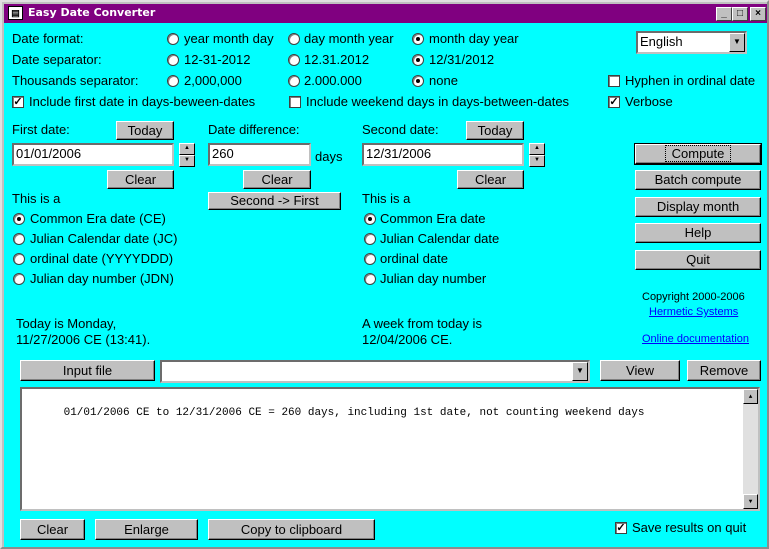 The width and height of the screenshot is (769, 549). I want to click on radio-sep-slash, so click(418, 60).